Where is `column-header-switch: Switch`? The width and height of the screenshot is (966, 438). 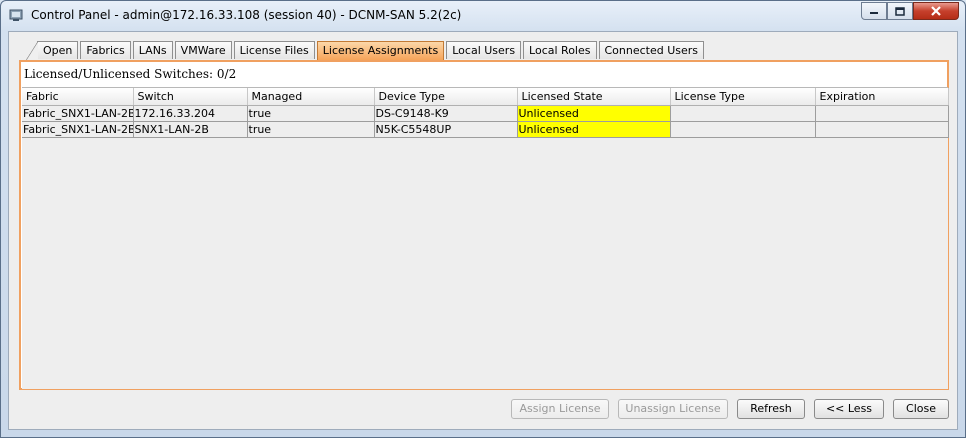
column-header-switch: Switch is located at coordinates (190, 97).